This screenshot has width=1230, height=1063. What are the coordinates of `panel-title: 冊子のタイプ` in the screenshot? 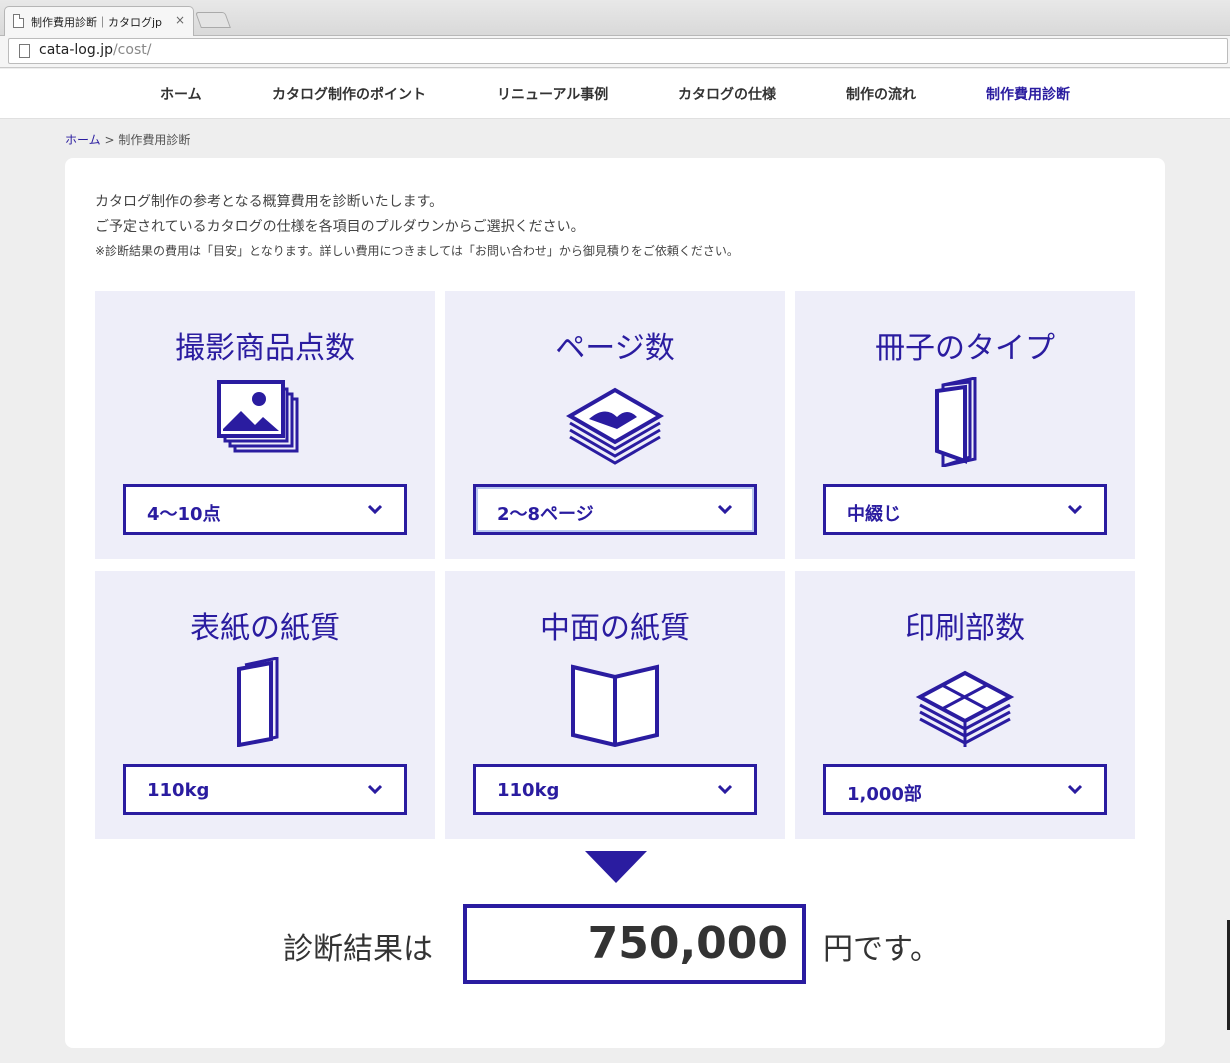 It's located at (965, 348).